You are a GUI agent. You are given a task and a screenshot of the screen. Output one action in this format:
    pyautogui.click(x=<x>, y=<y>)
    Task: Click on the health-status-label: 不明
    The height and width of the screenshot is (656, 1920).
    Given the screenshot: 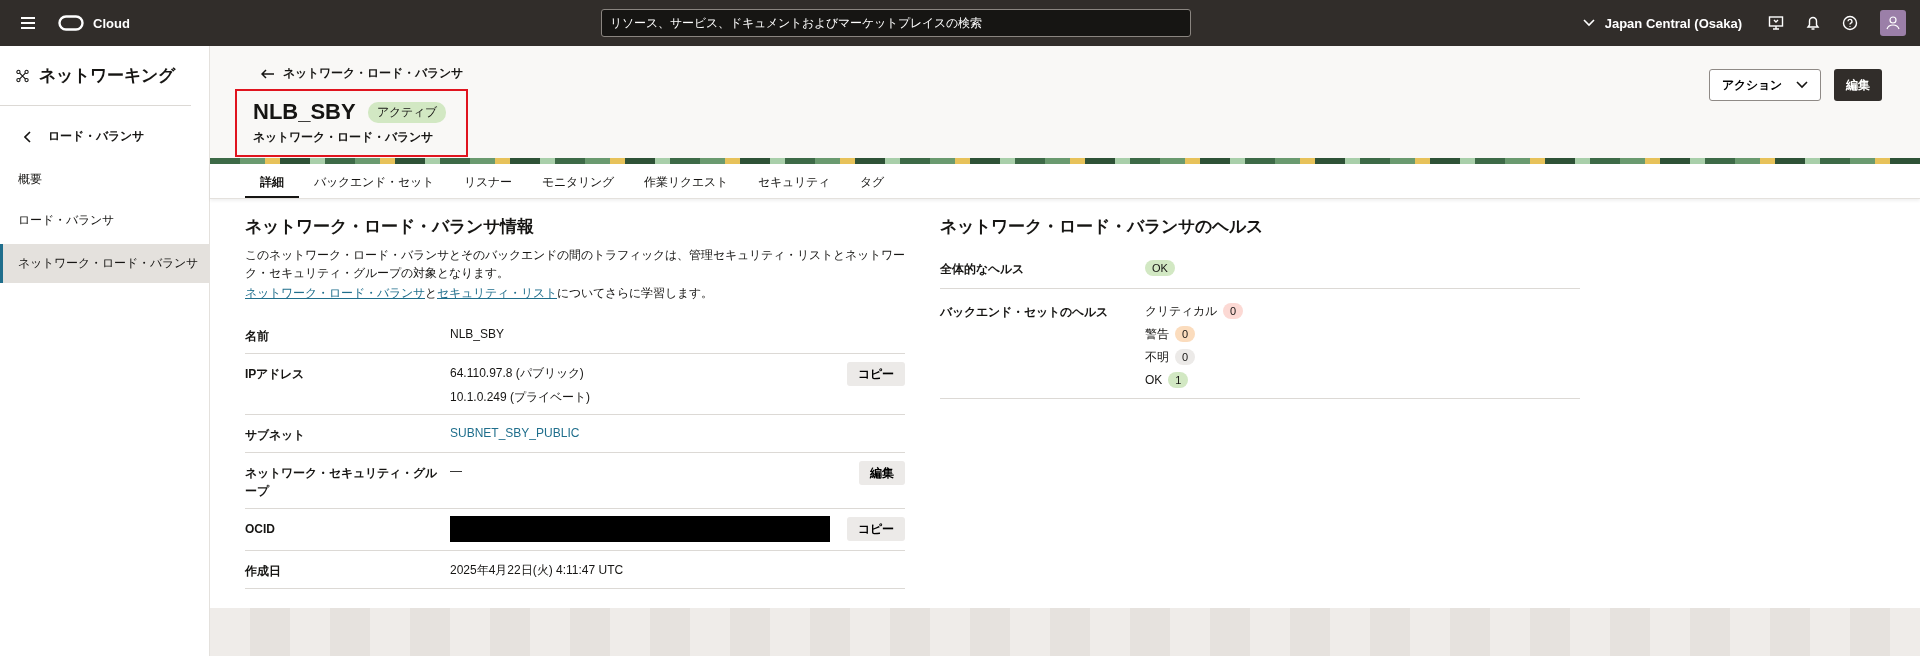 What is the action you would take?
    pyautogui.click(x=1157, y=357)
    